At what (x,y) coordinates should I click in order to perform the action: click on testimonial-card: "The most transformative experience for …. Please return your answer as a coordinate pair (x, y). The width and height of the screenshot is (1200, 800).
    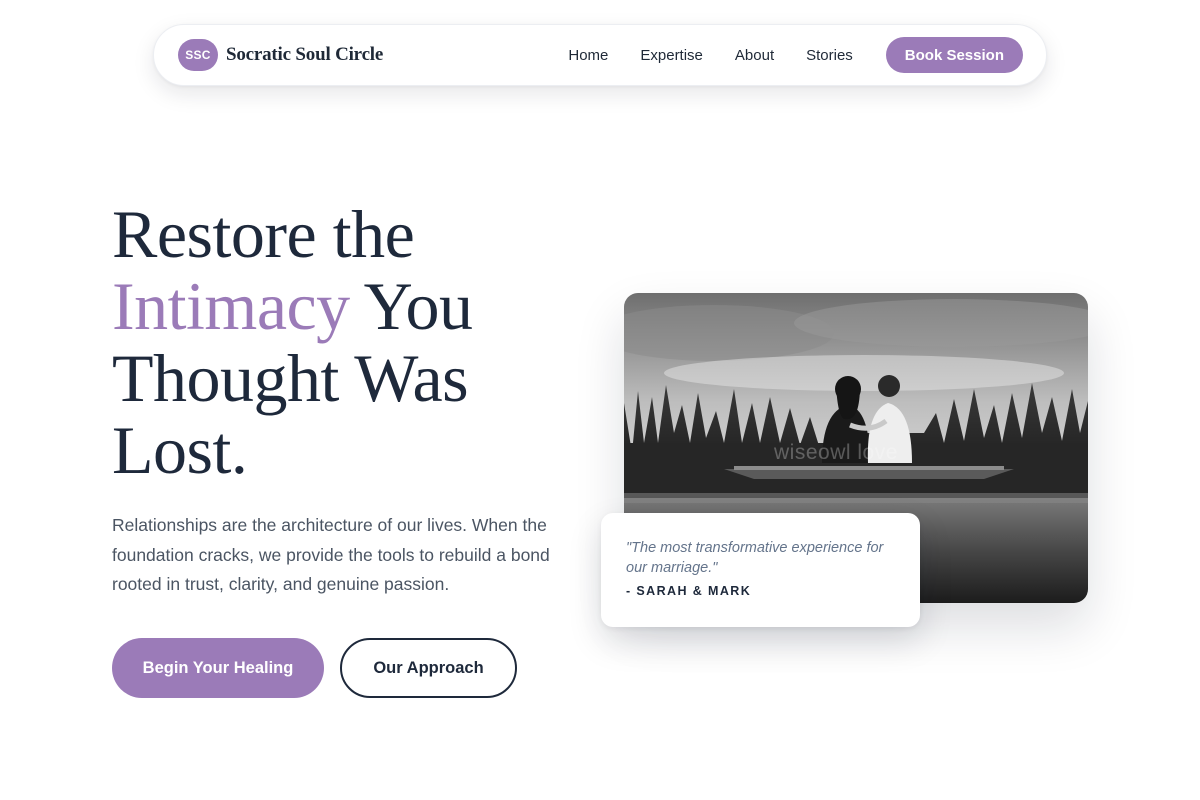
    Looking at the image, I should click on (760, 570).